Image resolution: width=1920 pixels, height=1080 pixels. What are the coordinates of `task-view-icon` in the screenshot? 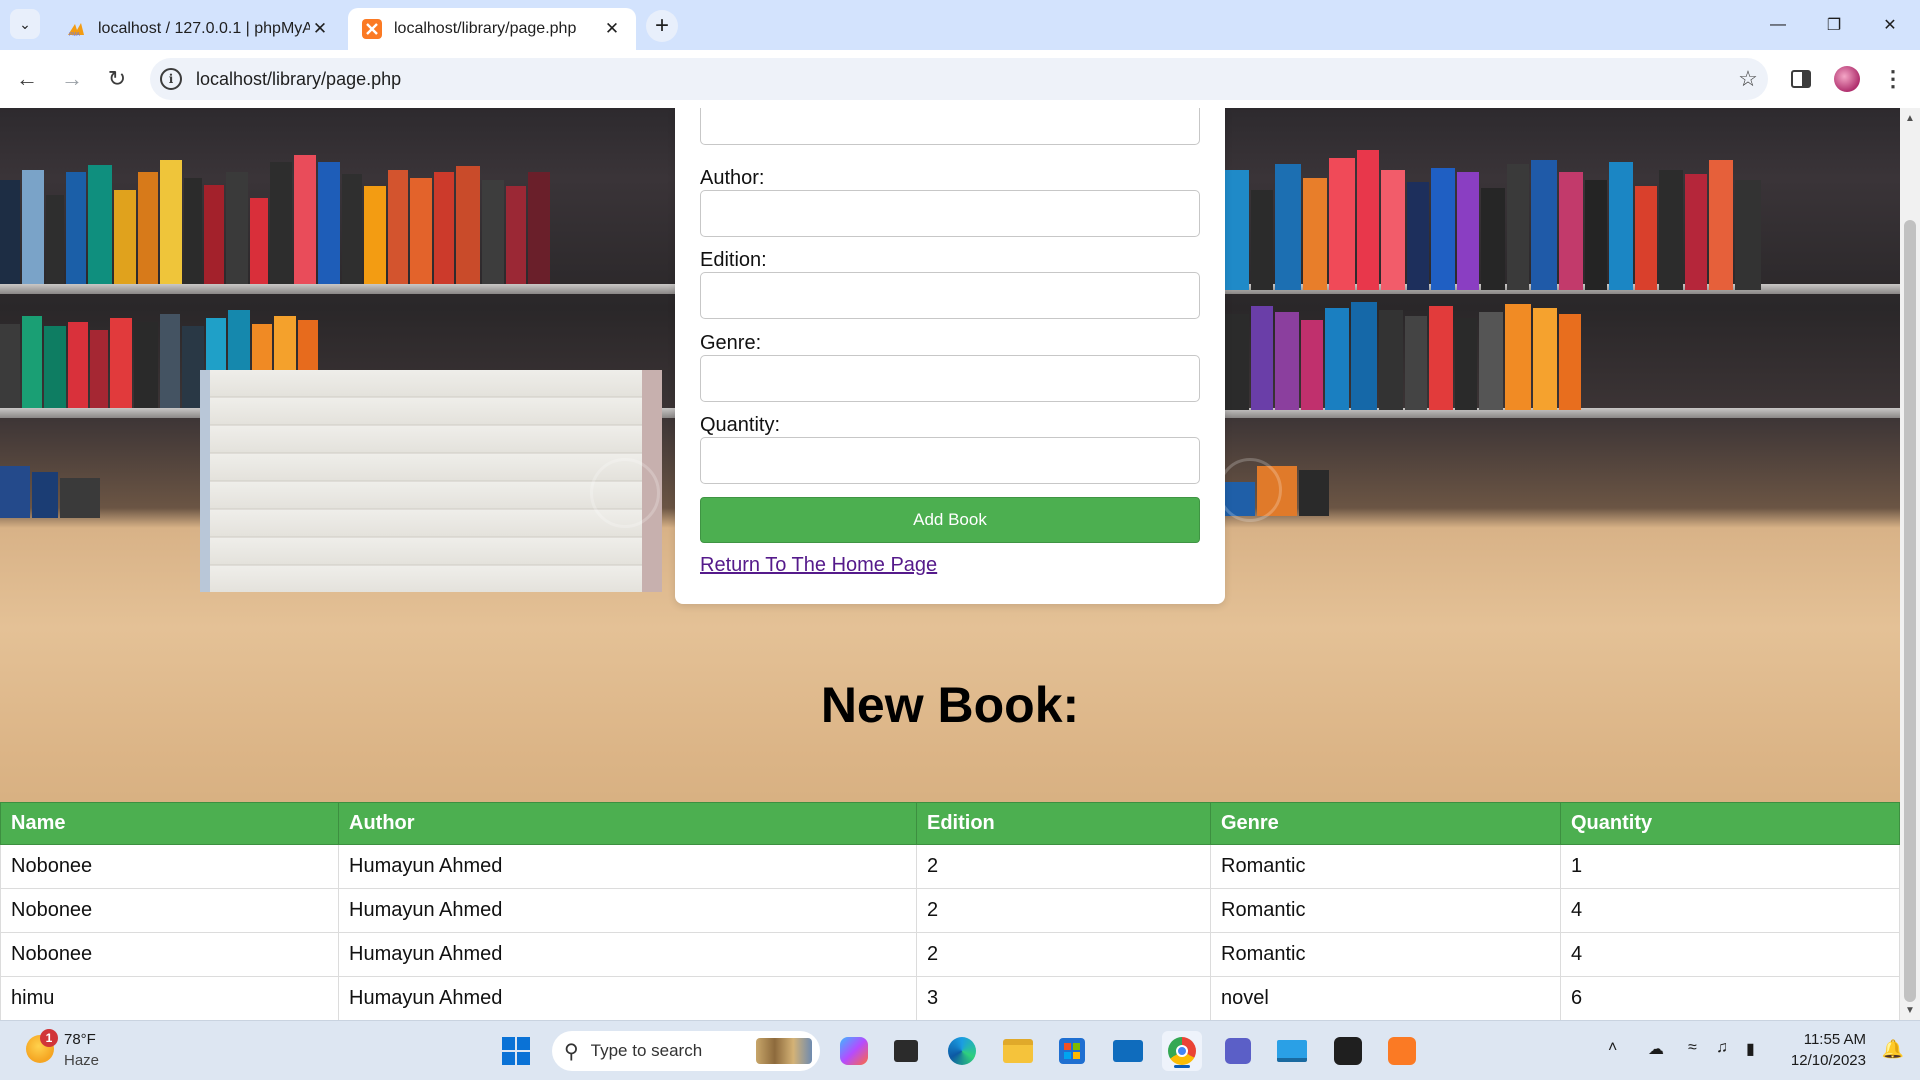 It's located at (906, 1051).